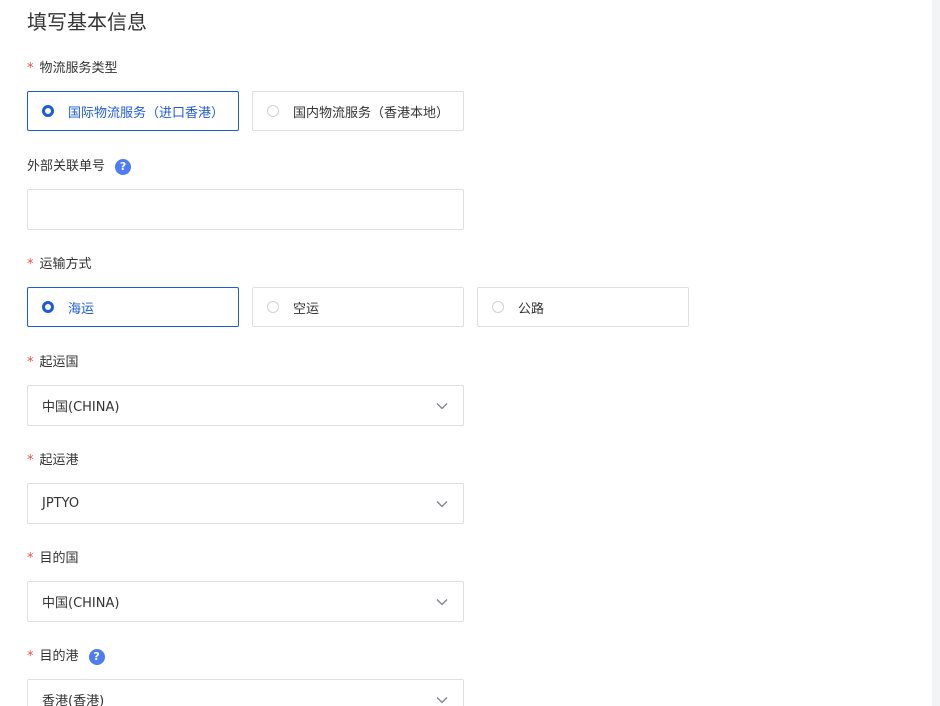 The height and width of the screenshot is (706, 940). What do you see at coordinates (73, 700) in the screenshot?
I see `select-value: 香港(香港)` at bounding box center [73, 700].